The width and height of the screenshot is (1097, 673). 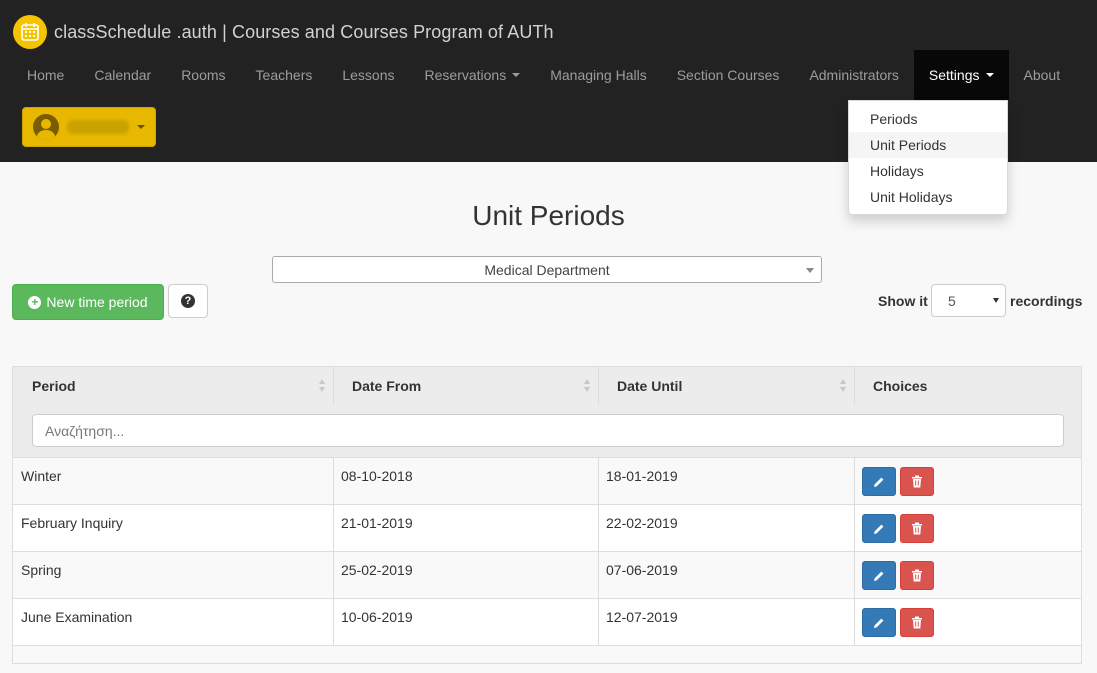 What do you see at coordinates (911, 197) in the screenshot?
I see `menu-item-label: Unit Holidays` at bounding box center [911, 197].